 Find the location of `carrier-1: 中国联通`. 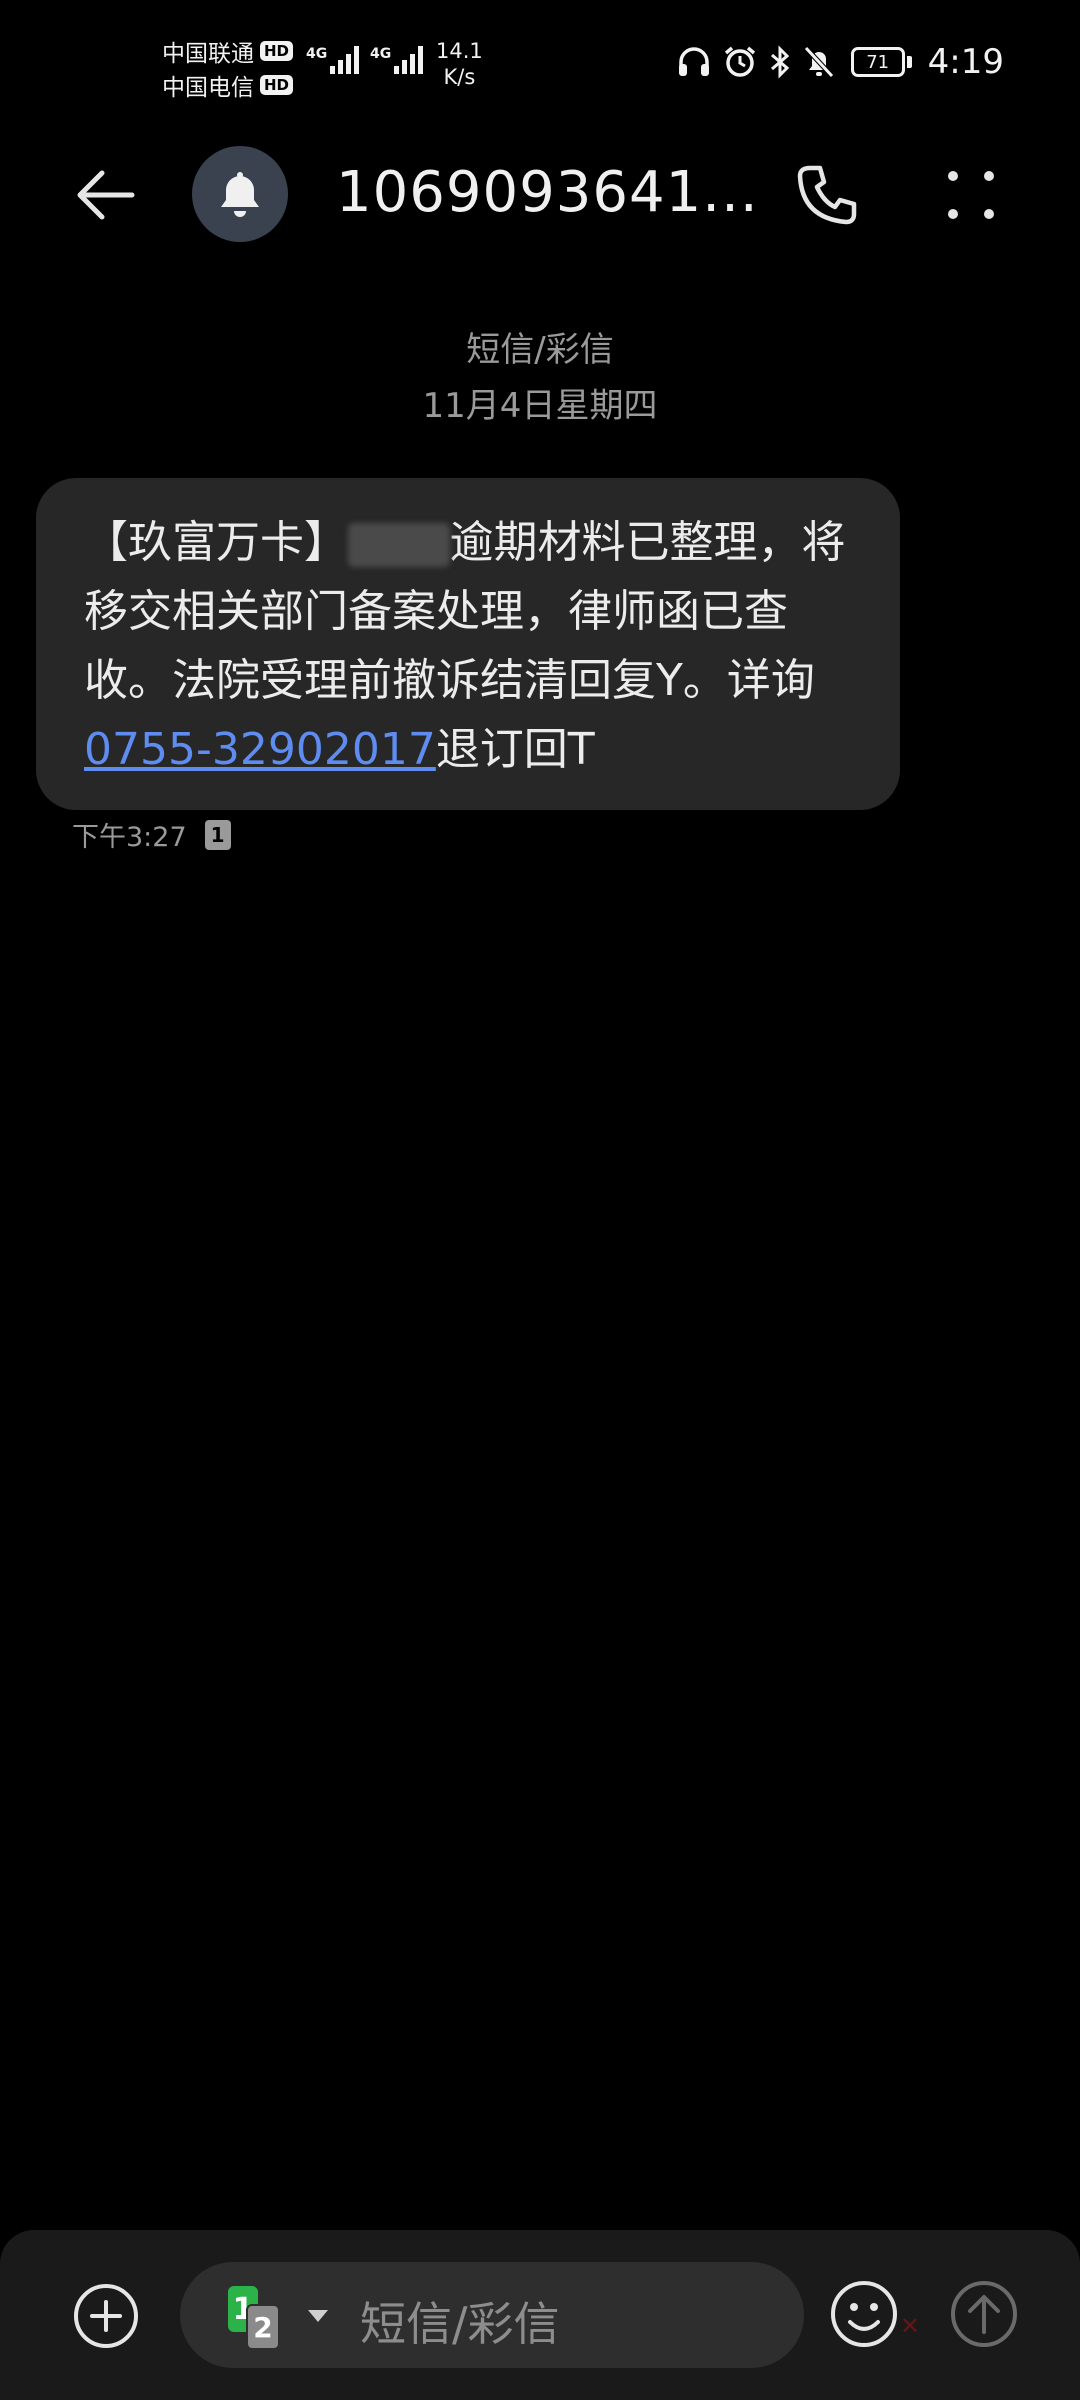

carrier-1: 中国联通 is located at coordinates (208, 54).